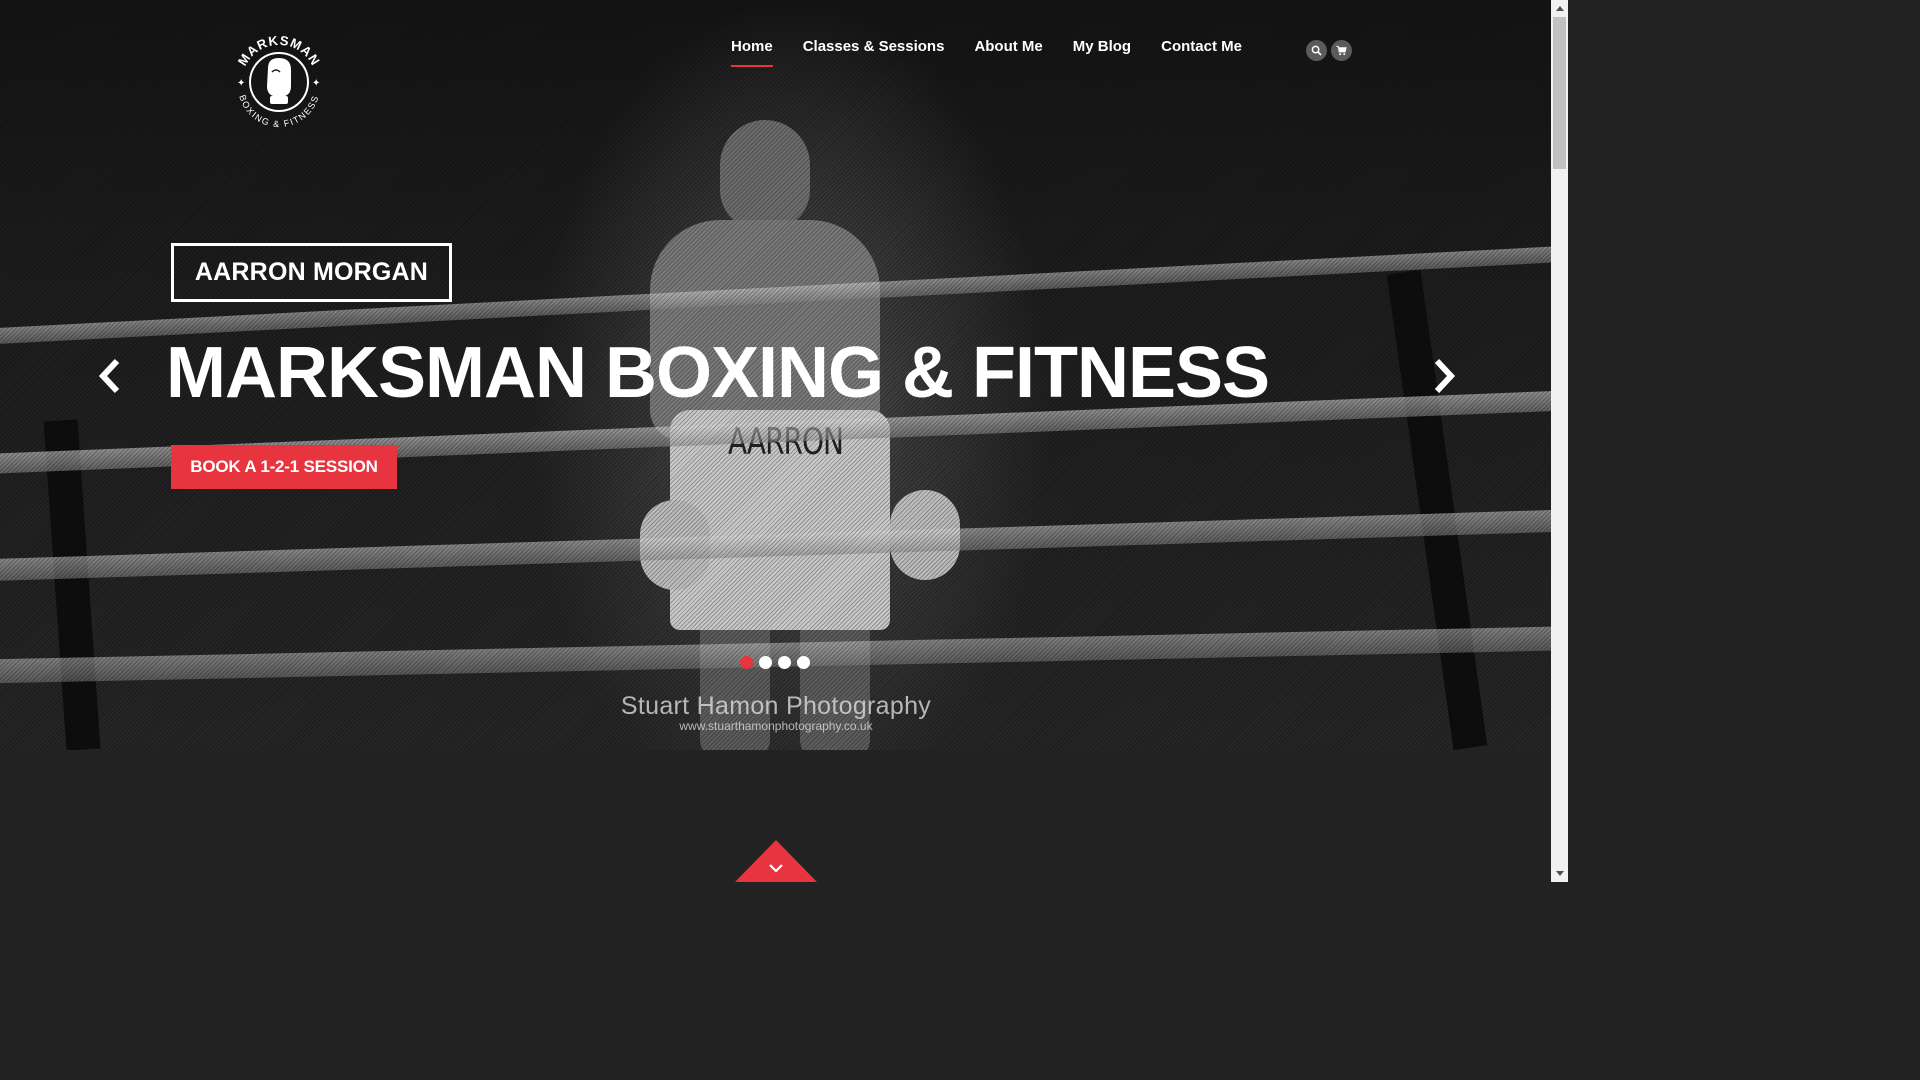  I want to click on triangle-up-icon, so click(1559, 8).